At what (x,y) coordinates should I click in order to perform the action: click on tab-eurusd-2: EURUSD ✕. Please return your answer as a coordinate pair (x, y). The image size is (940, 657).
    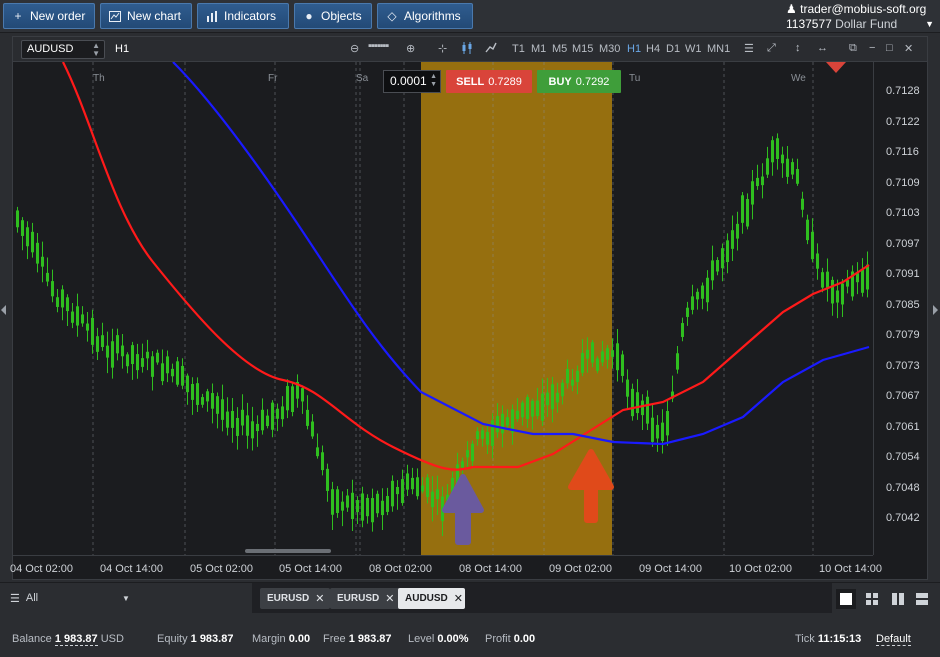
    Looking at the image, I should click on (365, 598).